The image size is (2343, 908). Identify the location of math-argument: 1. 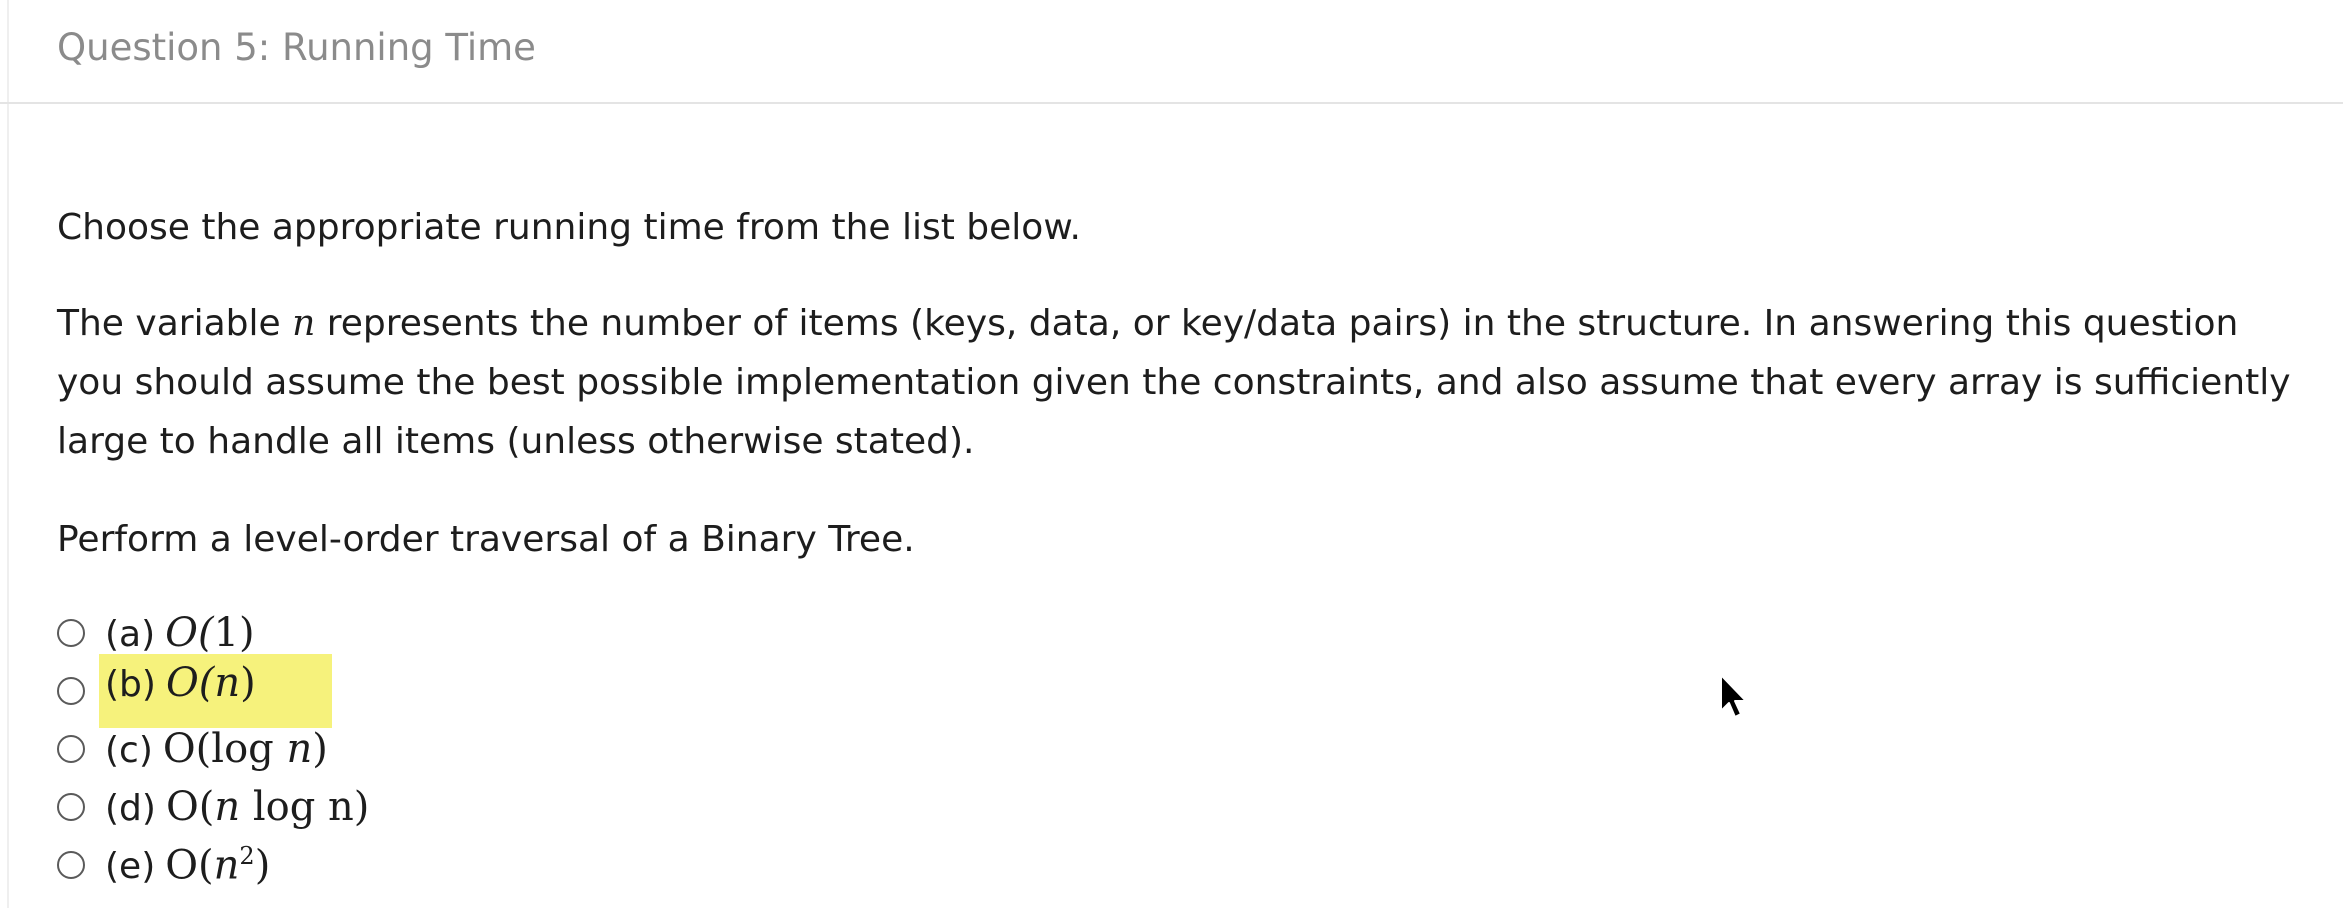
(226, 633).